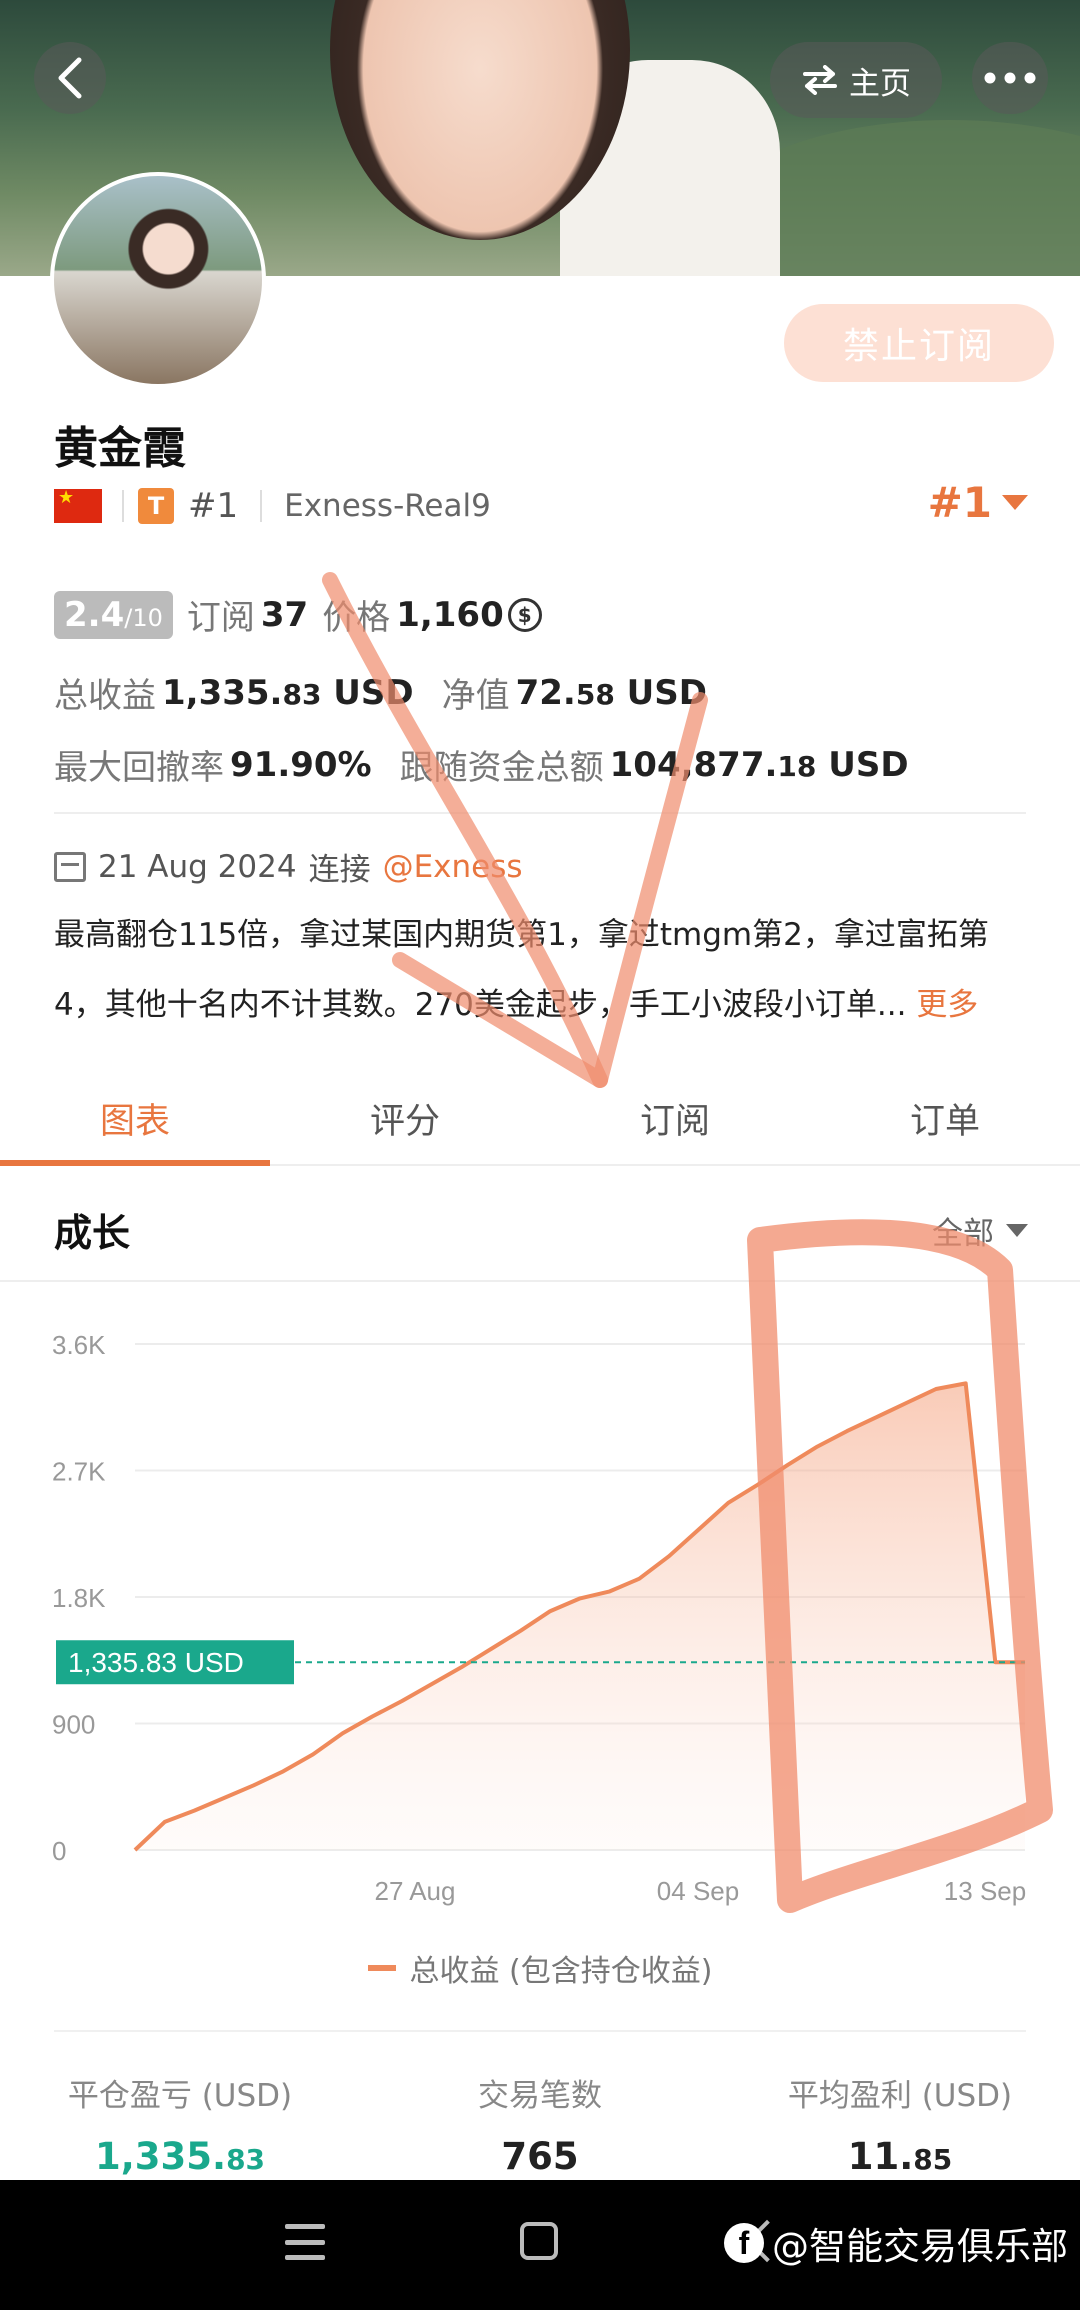  What do you see at coordinates (920, 2246) in the screenshot?
I see `watermark-text: @智能交易俱乐部` at bounding box center [920, 2246].